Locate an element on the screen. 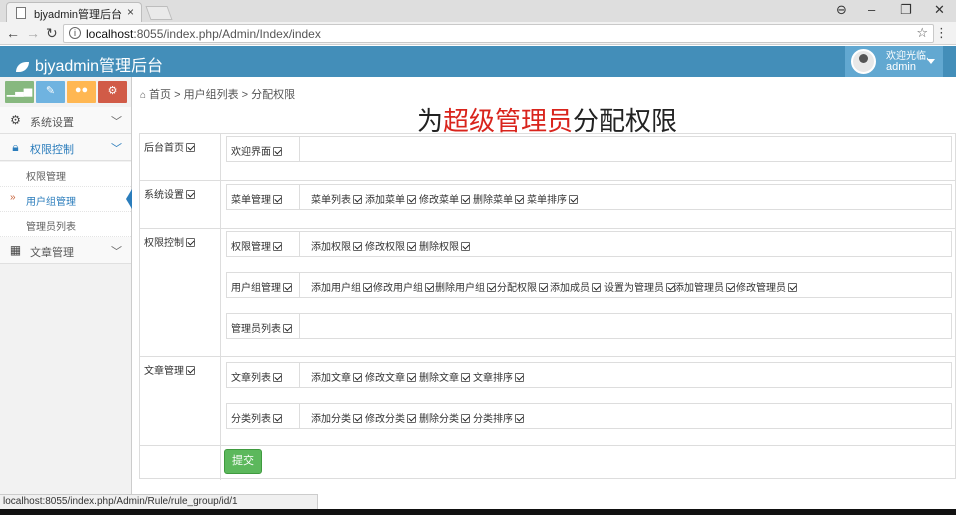 Image resolution: width=956 pixels, height=515 pixels. browser-tab-bar: bjyadmin管理后台 × ⊖ – ❐ ✕ is located at coordinates (478, 11).